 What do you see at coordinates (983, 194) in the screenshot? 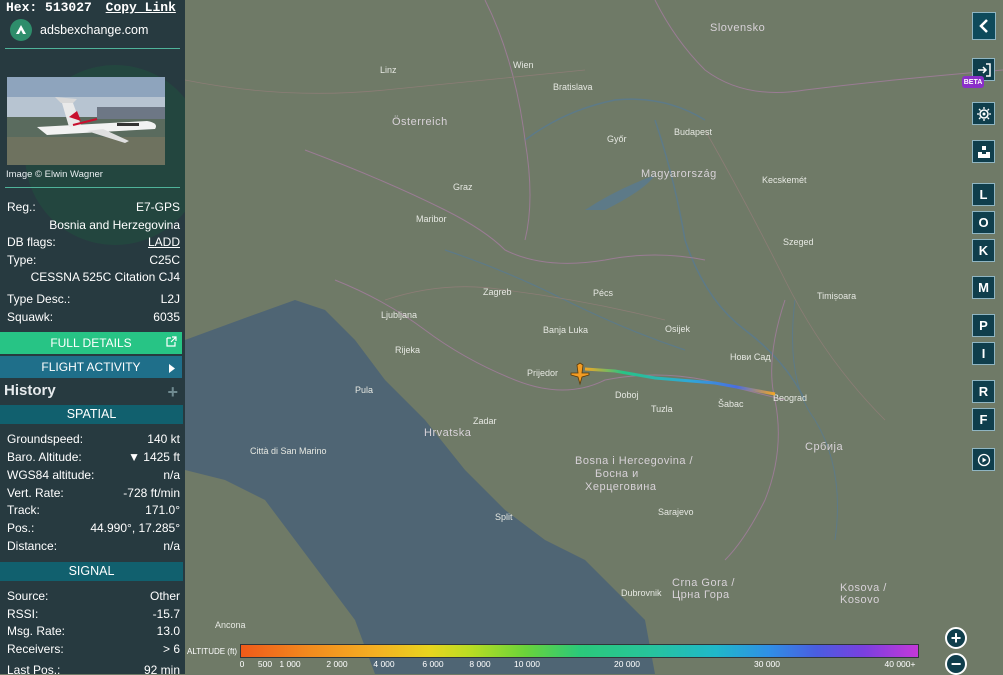
I see `toggle-L-button: L` at bounding box center [983, 194].